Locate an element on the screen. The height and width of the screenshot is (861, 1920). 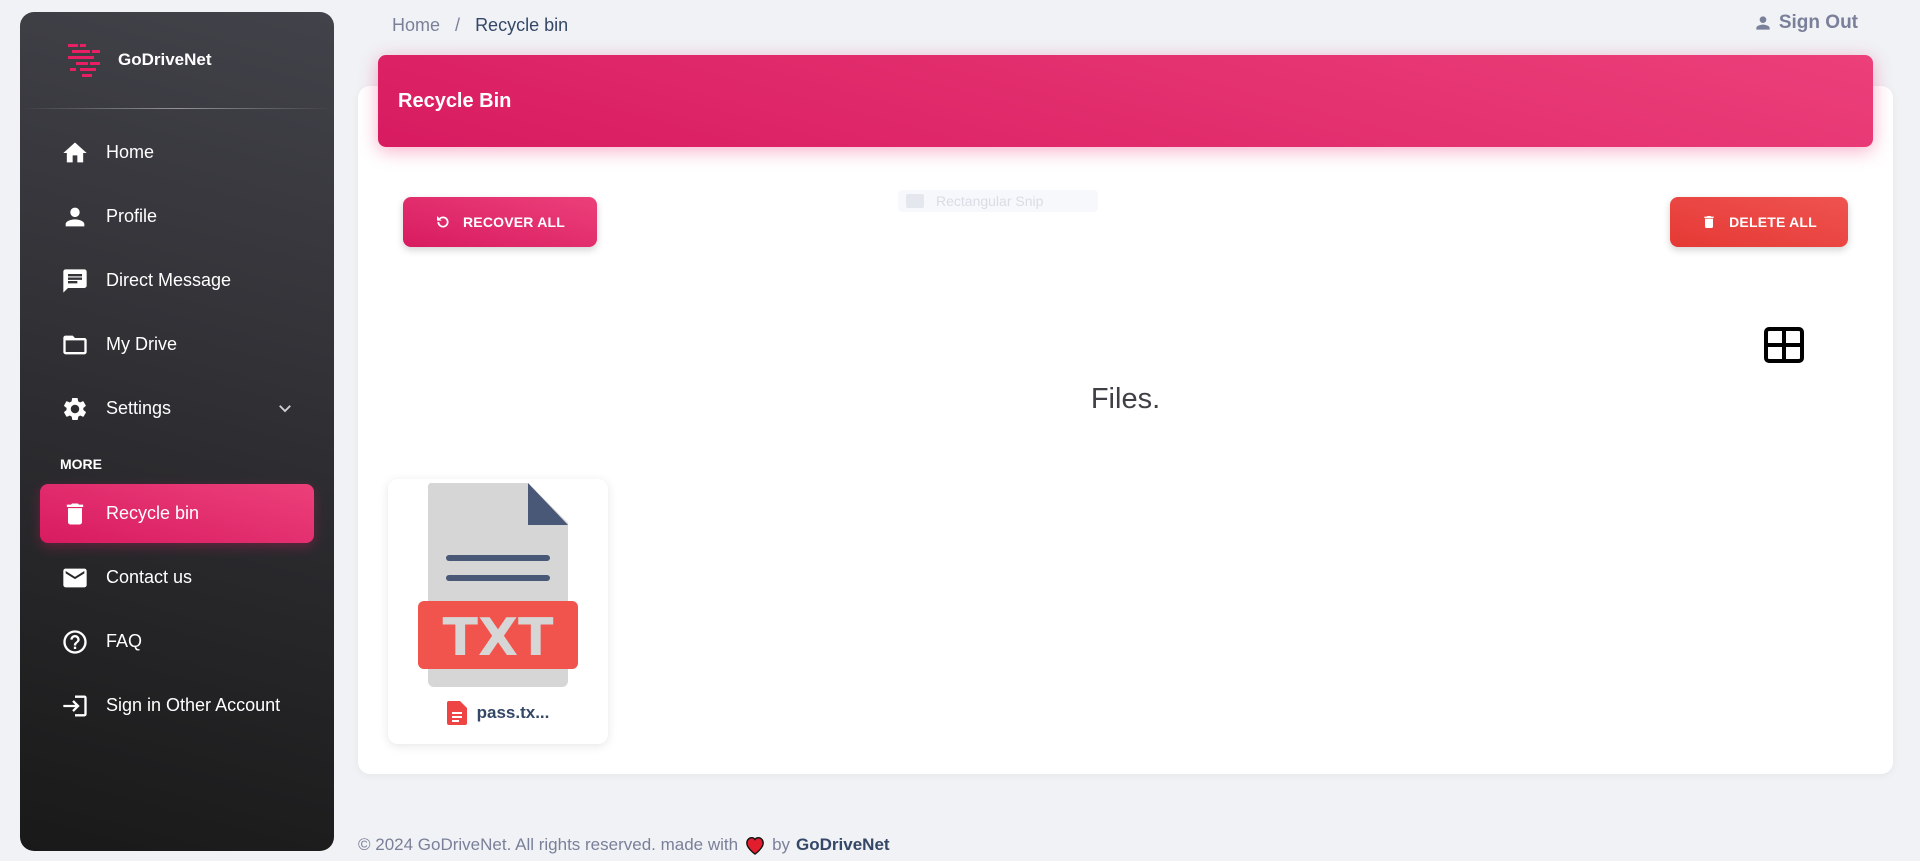
section-title-more: MORE is located at coordinates (81, 464).